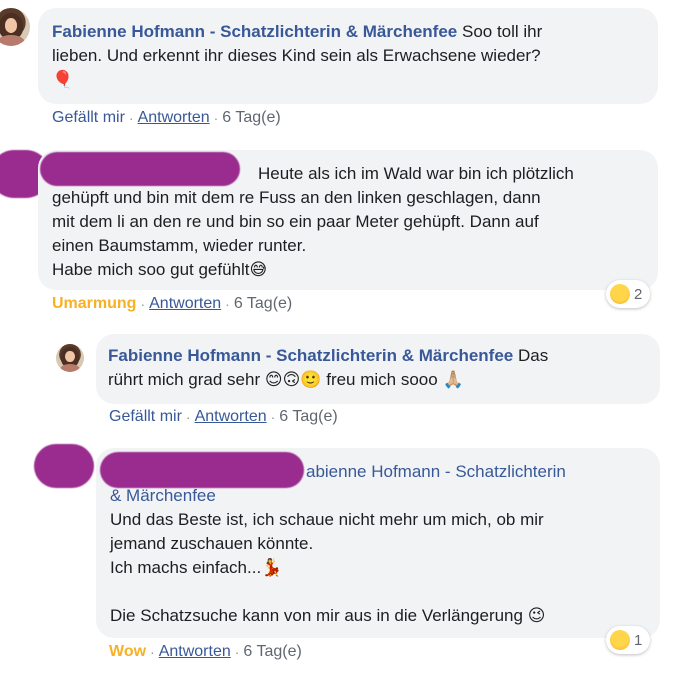  What do you see at coordinates (196, 568) in the screenshot?
I see `comment-text-line: Ich machs einfach...💃` at bounding box center [196, 568].